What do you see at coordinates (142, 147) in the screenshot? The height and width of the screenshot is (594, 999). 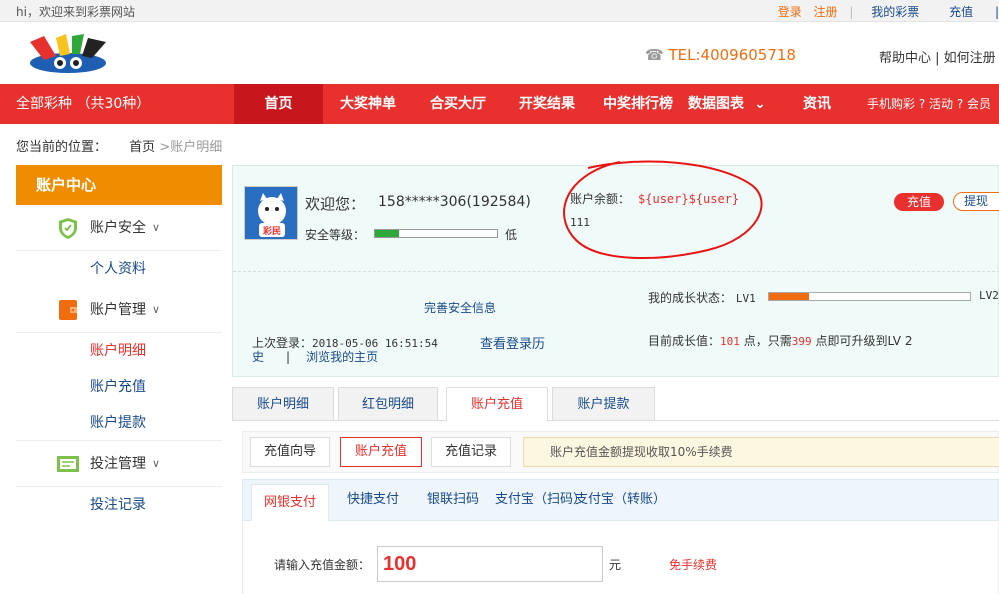 I see `breadcrumb-home: 首页` at bounding box center [142, 147].